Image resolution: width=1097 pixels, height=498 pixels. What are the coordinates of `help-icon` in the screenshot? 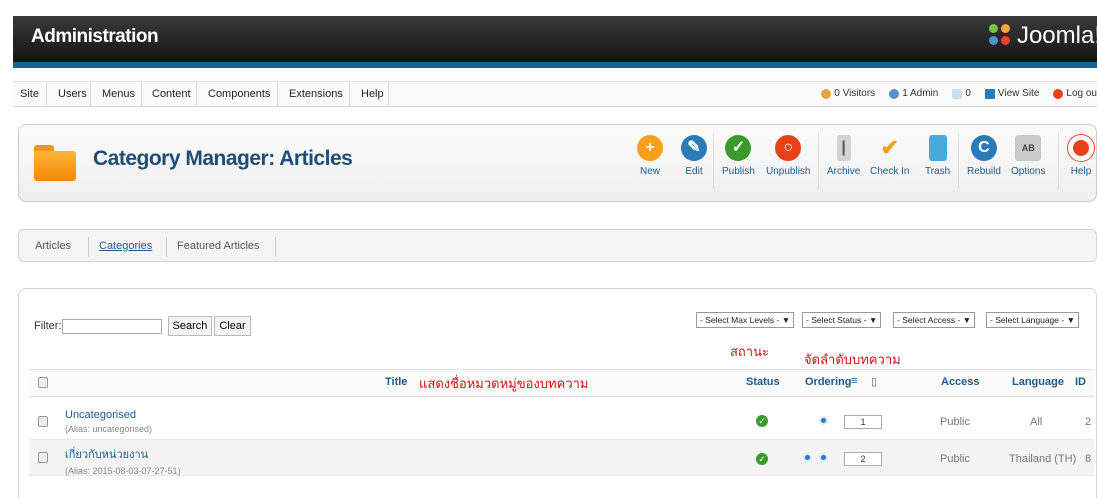 It's located at (1081, 148).